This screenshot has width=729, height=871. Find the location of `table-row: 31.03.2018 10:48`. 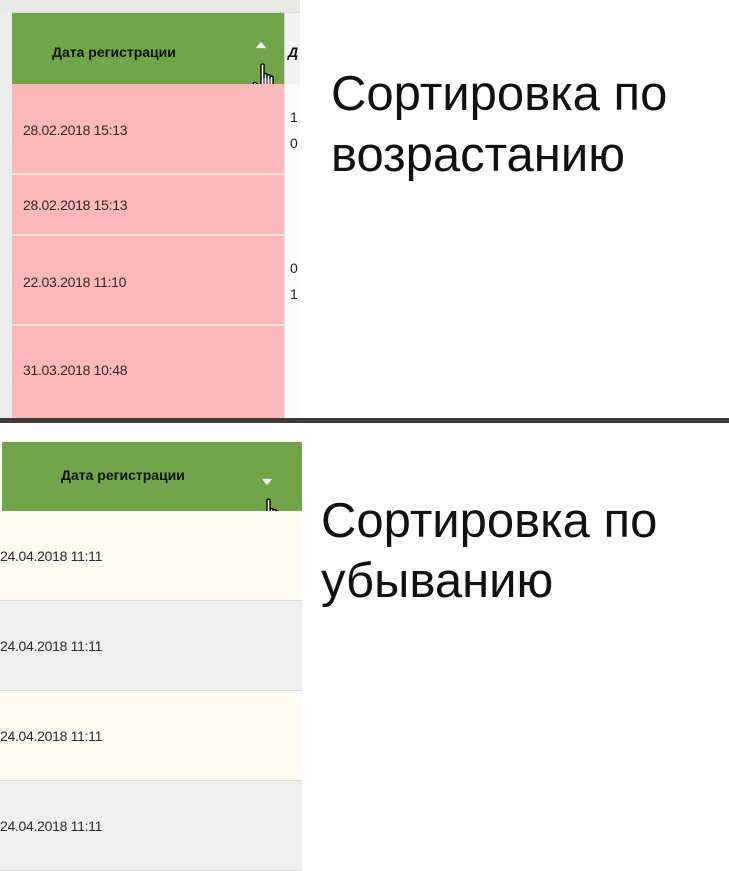

table-row: 31.03.2018 10:48 is located at coordinates (148, 372).